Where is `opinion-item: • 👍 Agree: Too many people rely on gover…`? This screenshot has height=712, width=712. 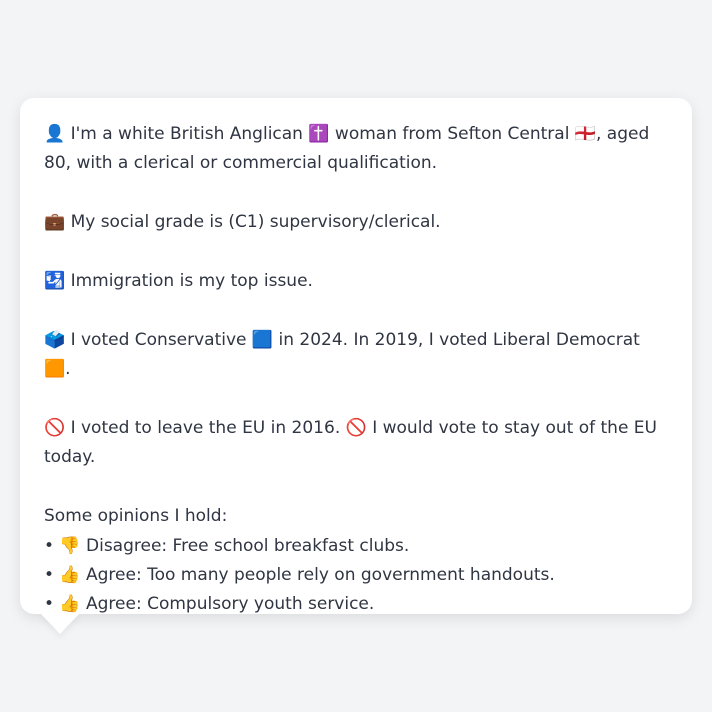 opinion-item: • 👍 Agree: Too many people rely on gover… is located at coordinates (299, 575).